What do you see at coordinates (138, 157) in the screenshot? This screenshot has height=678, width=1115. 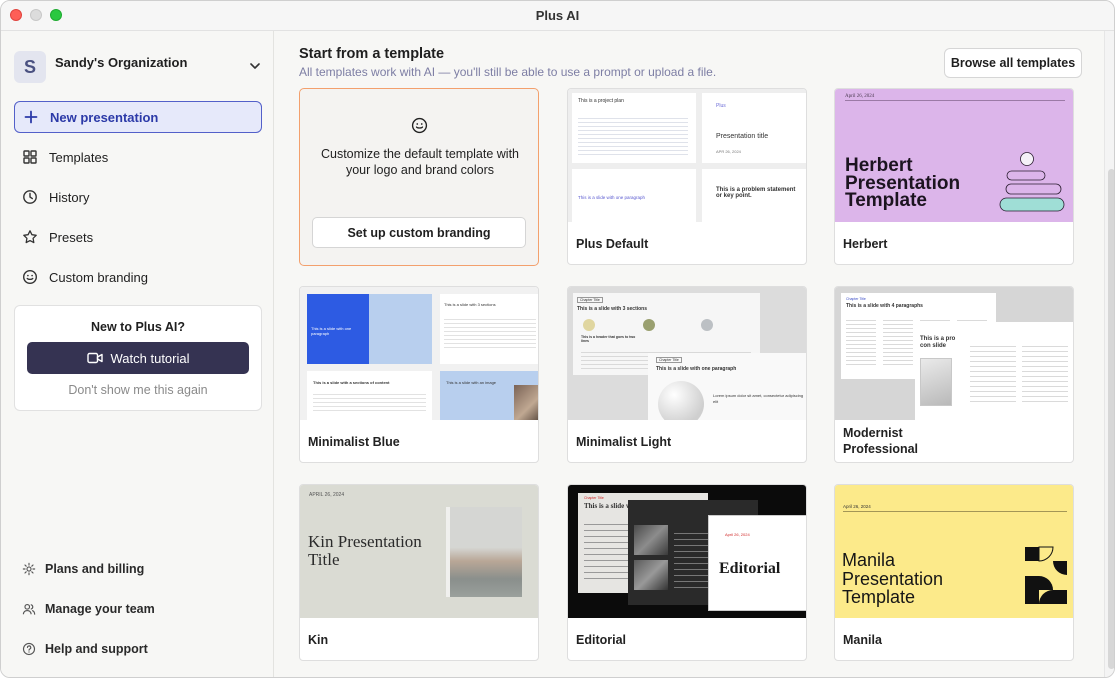 I see `nav-templates: Templates` at bounding box center [138, 157].